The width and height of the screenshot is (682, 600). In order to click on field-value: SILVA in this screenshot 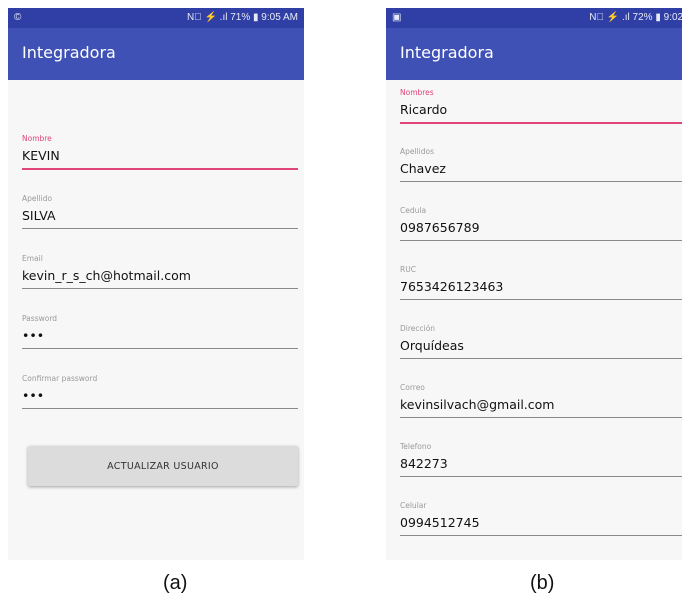, I will do `click(39, 215)`.